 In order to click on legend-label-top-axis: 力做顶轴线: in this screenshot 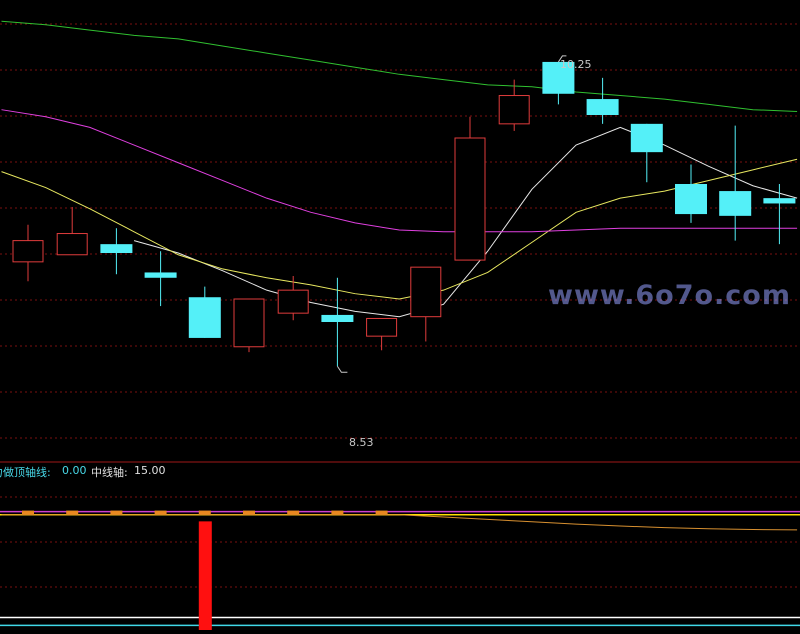, I will do `click(25, 472)`.